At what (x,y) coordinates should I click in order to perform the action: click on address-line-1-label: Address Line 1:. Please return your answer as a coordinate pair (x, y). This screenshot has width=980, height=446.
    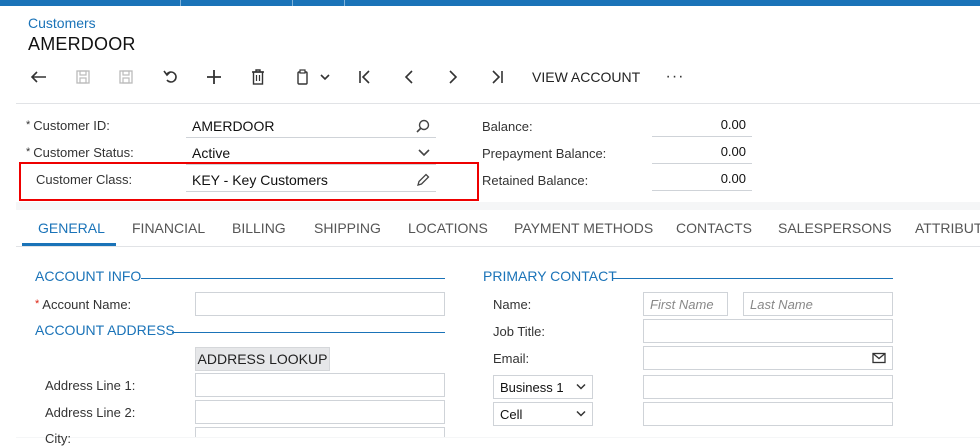
    Looking at the image, I should click on (90, 385).